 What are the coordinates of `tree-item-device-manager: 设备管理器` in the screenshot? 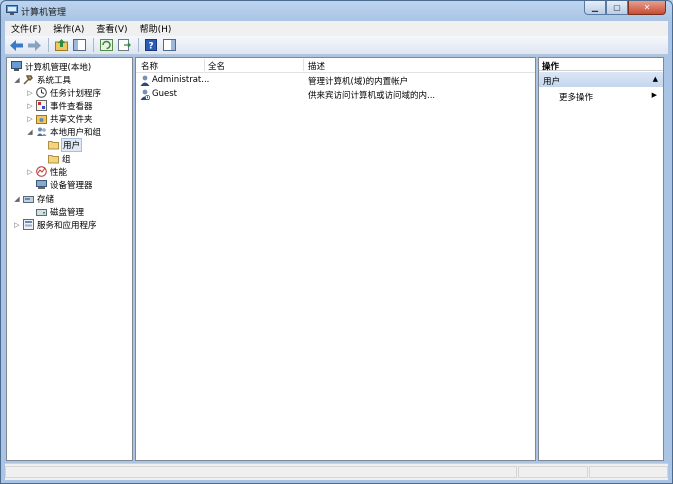 It's located at (64, 184).